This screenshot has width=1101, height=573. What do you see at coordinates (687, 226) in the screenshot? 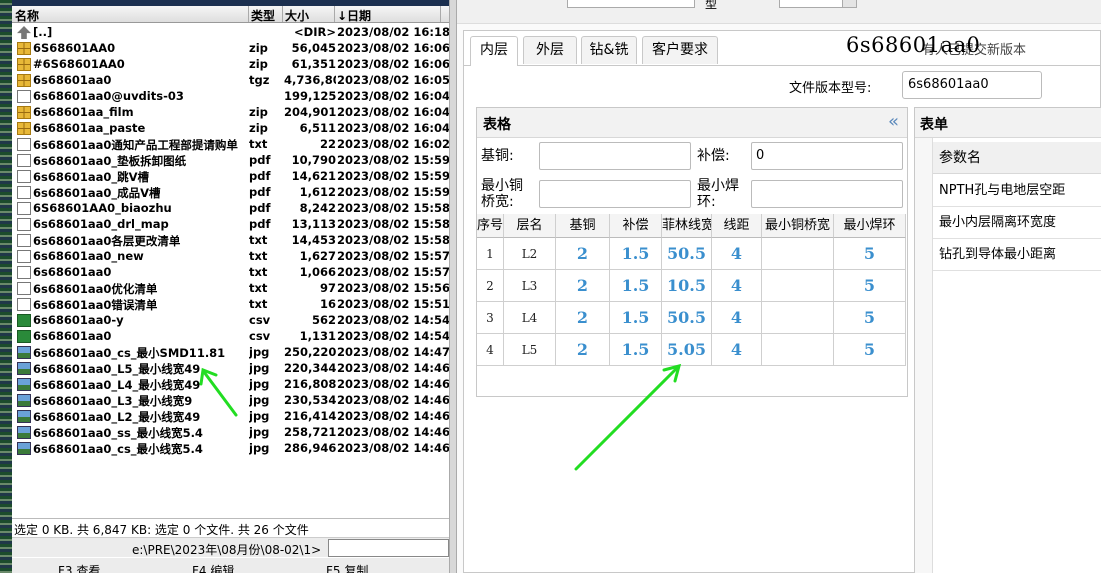
I see `grid-header-film-line-width: 菲林线宽` at bounding box center [687, 226].